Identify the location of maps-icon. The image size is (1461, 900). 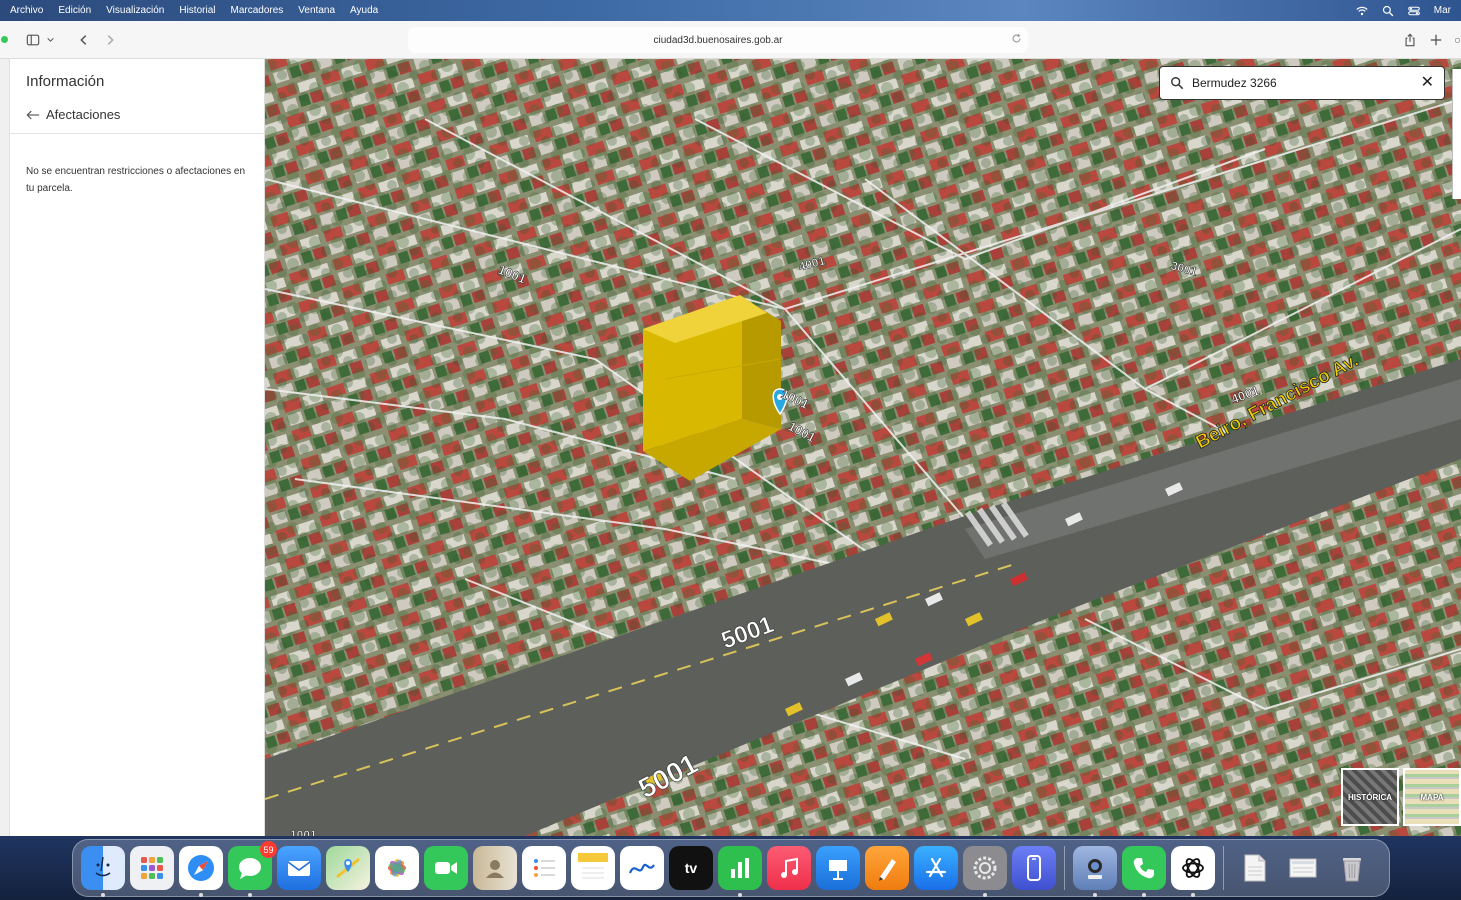
(348, 868).